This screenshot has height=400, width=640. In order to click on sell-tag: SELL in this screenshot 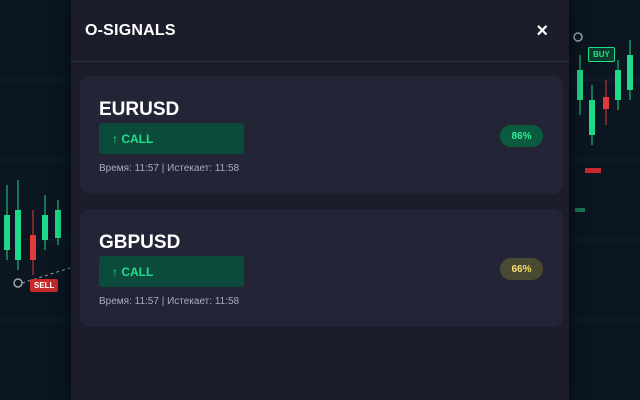, I will do `click(44, 285)`.